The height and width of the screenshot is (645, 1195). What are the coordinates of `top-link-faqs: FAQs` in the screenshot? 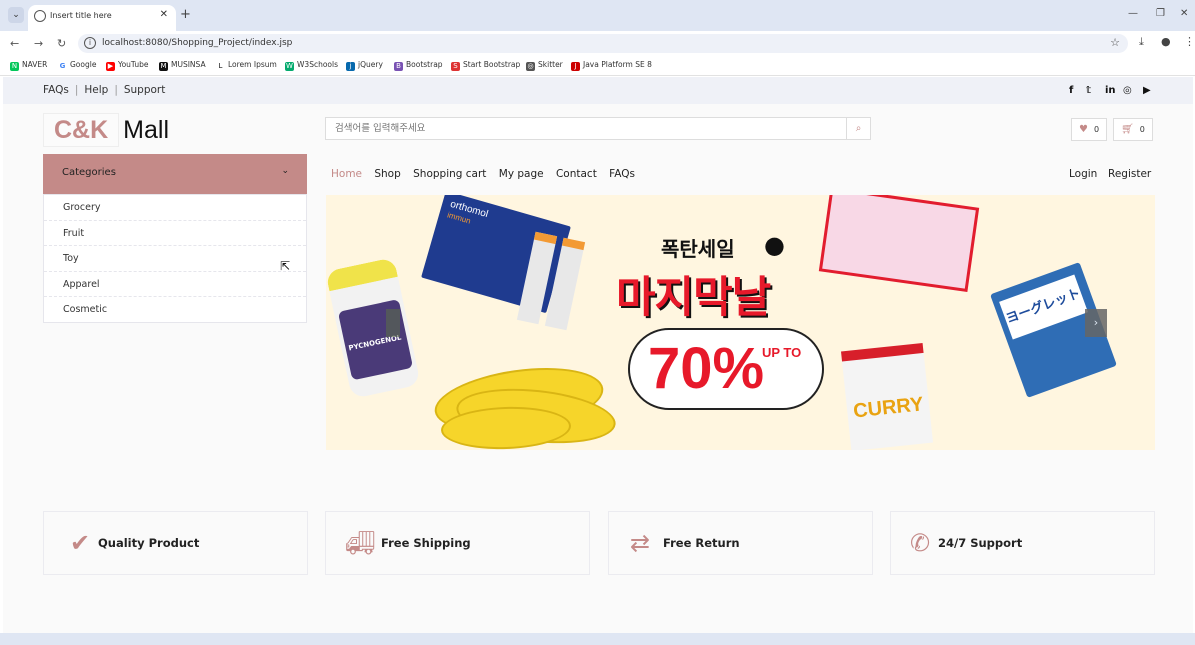 It's located at (56, 90).